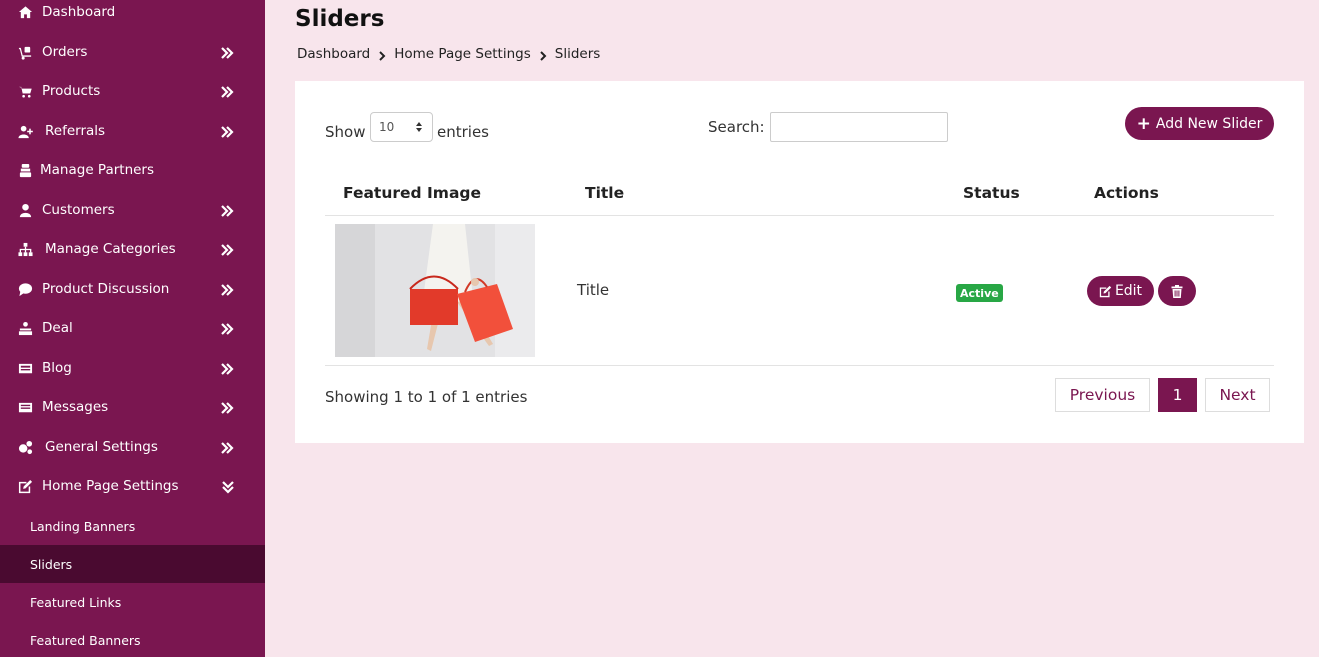 The image size is (1319, 657). What do you see at coordinates (435, 290) in the screenshot?
I see `featured-image-thumbnail` at bounding box center [435, 290].